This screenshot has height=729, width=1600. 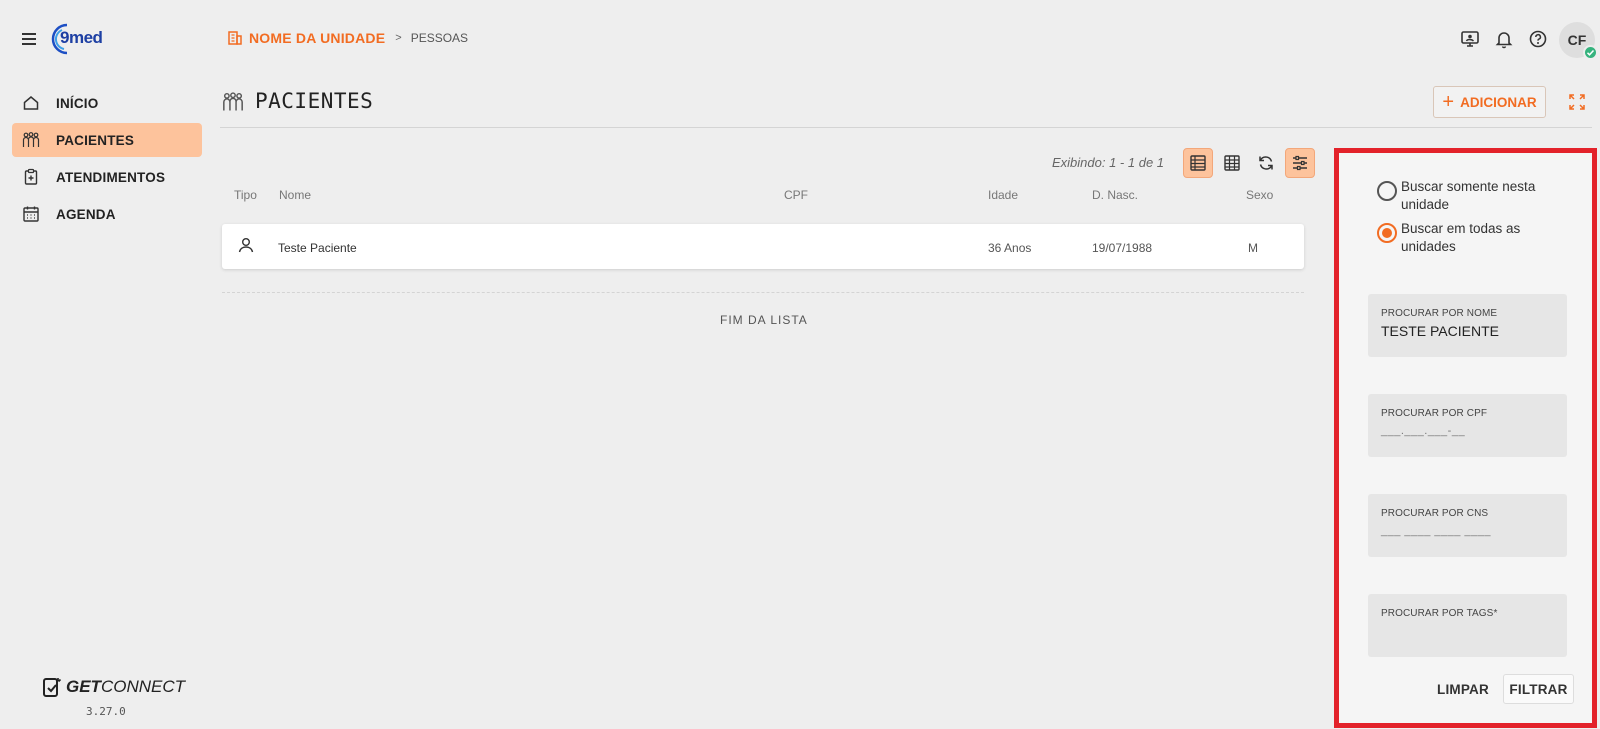 What do you see at coordinates (246, 245) in the screenshot?
I see `person-icon` at bounding box center [246, 245].